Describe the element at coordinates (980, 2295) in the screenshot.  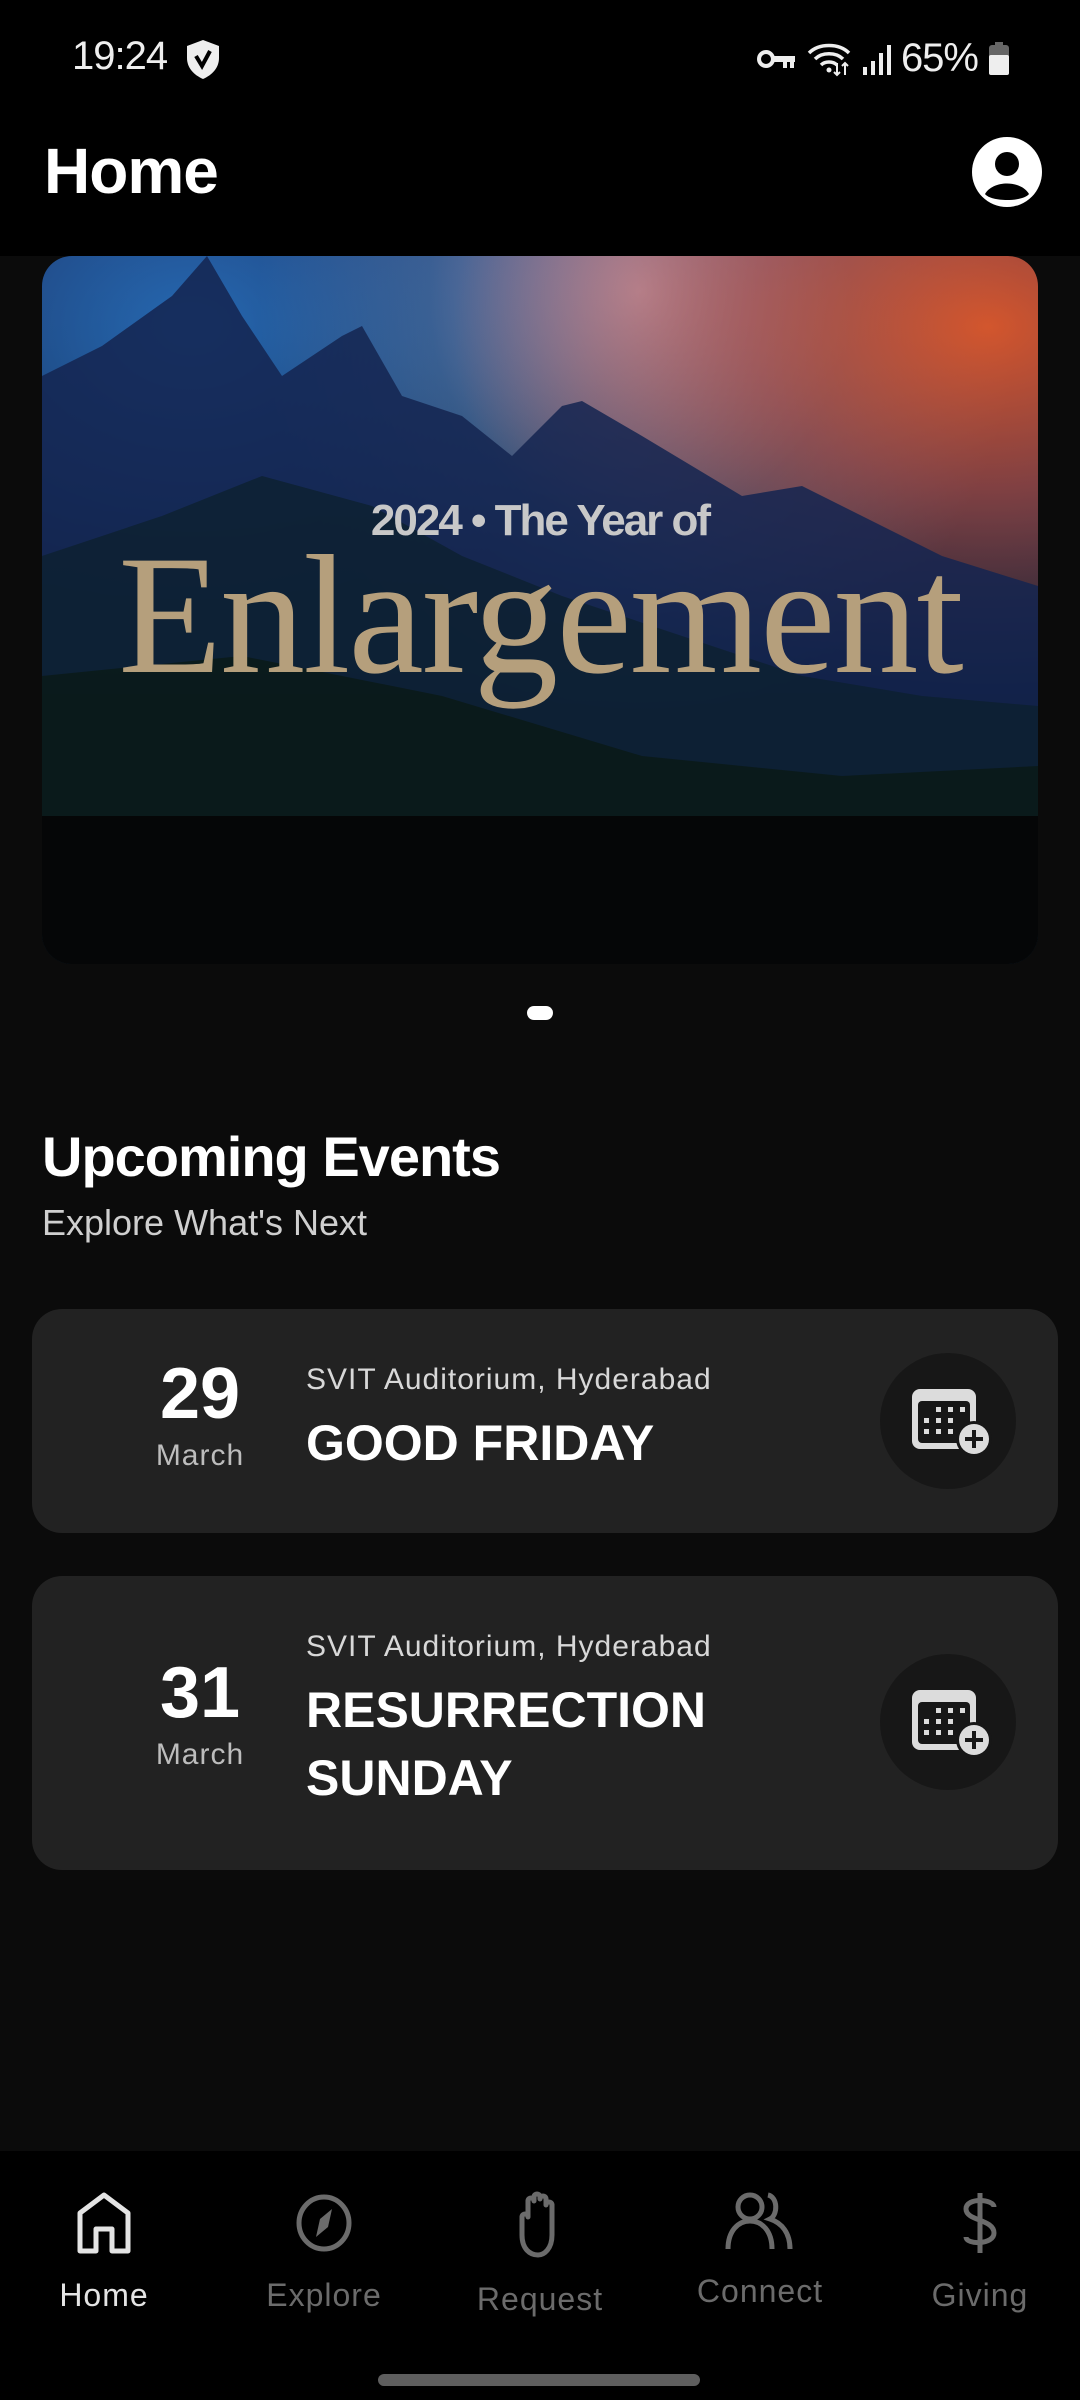
I see `nav-label: Giving` at that location.